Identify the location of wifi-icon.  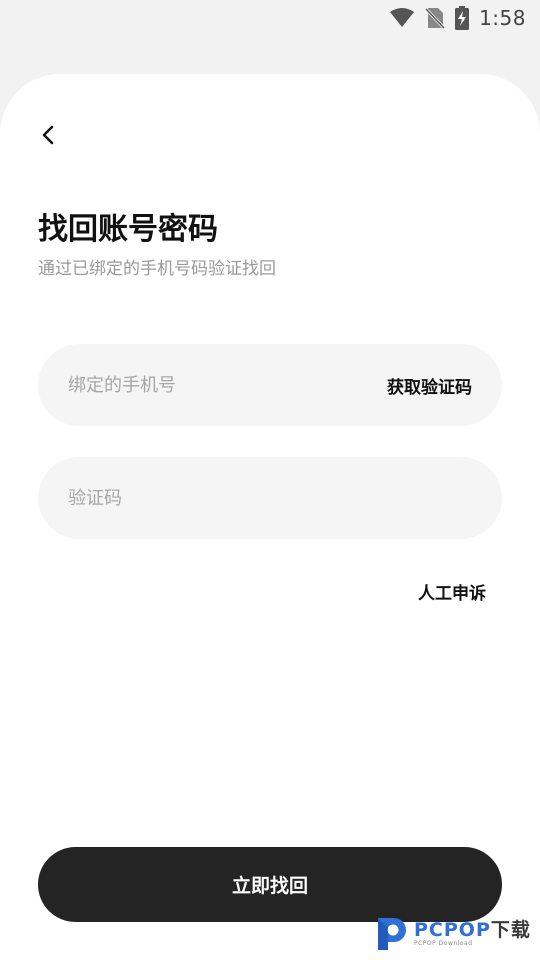
(402, 17).